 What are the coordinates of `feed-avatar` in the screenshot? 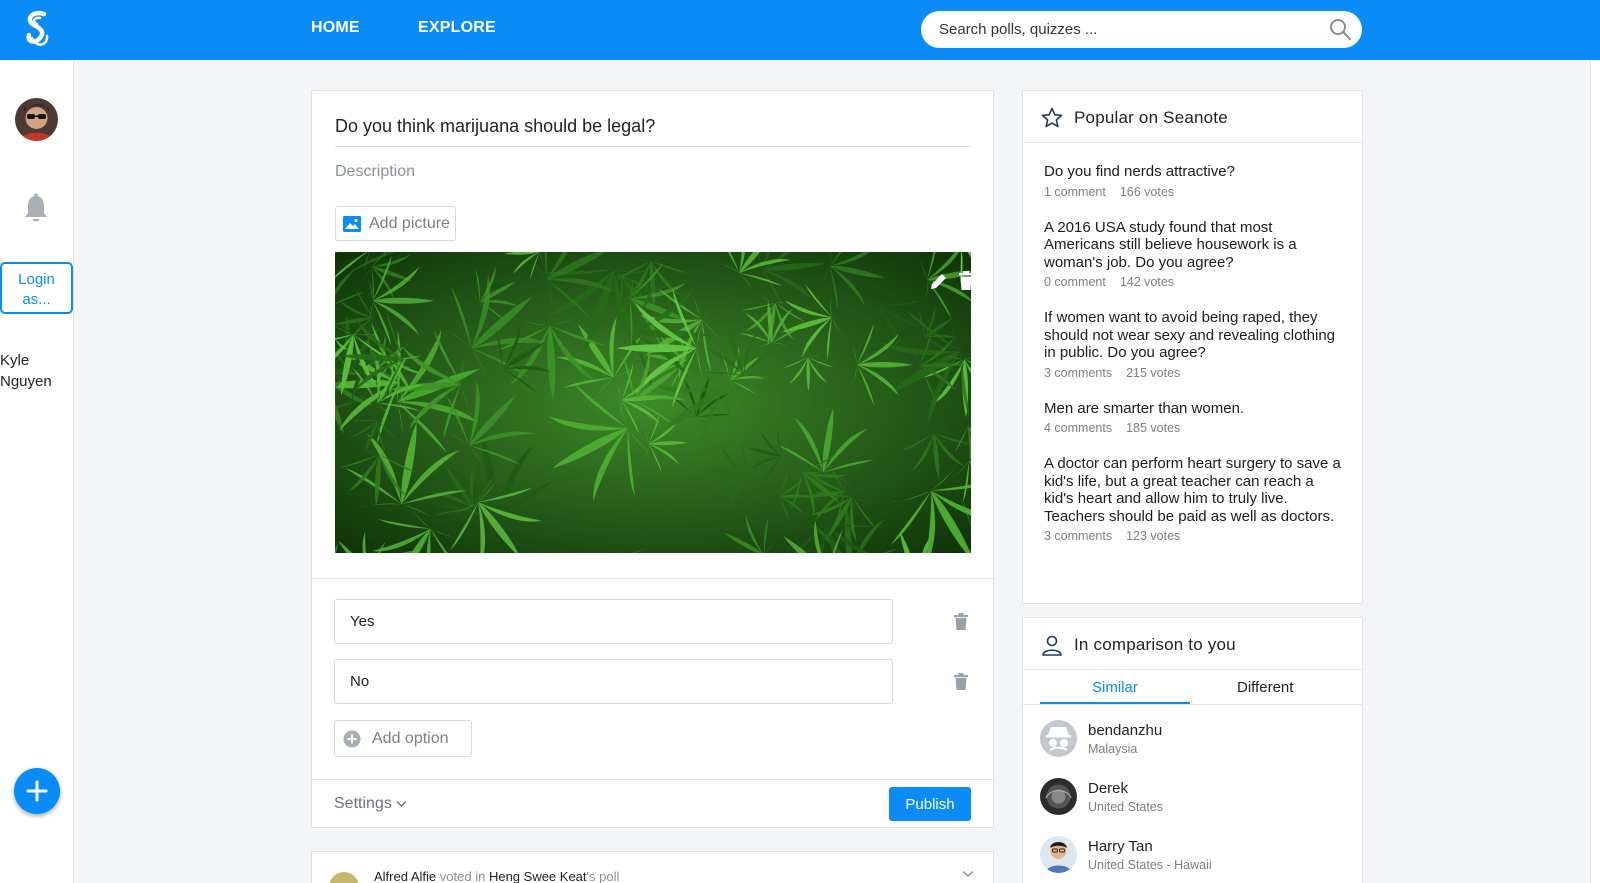 It's located at (344, 877).